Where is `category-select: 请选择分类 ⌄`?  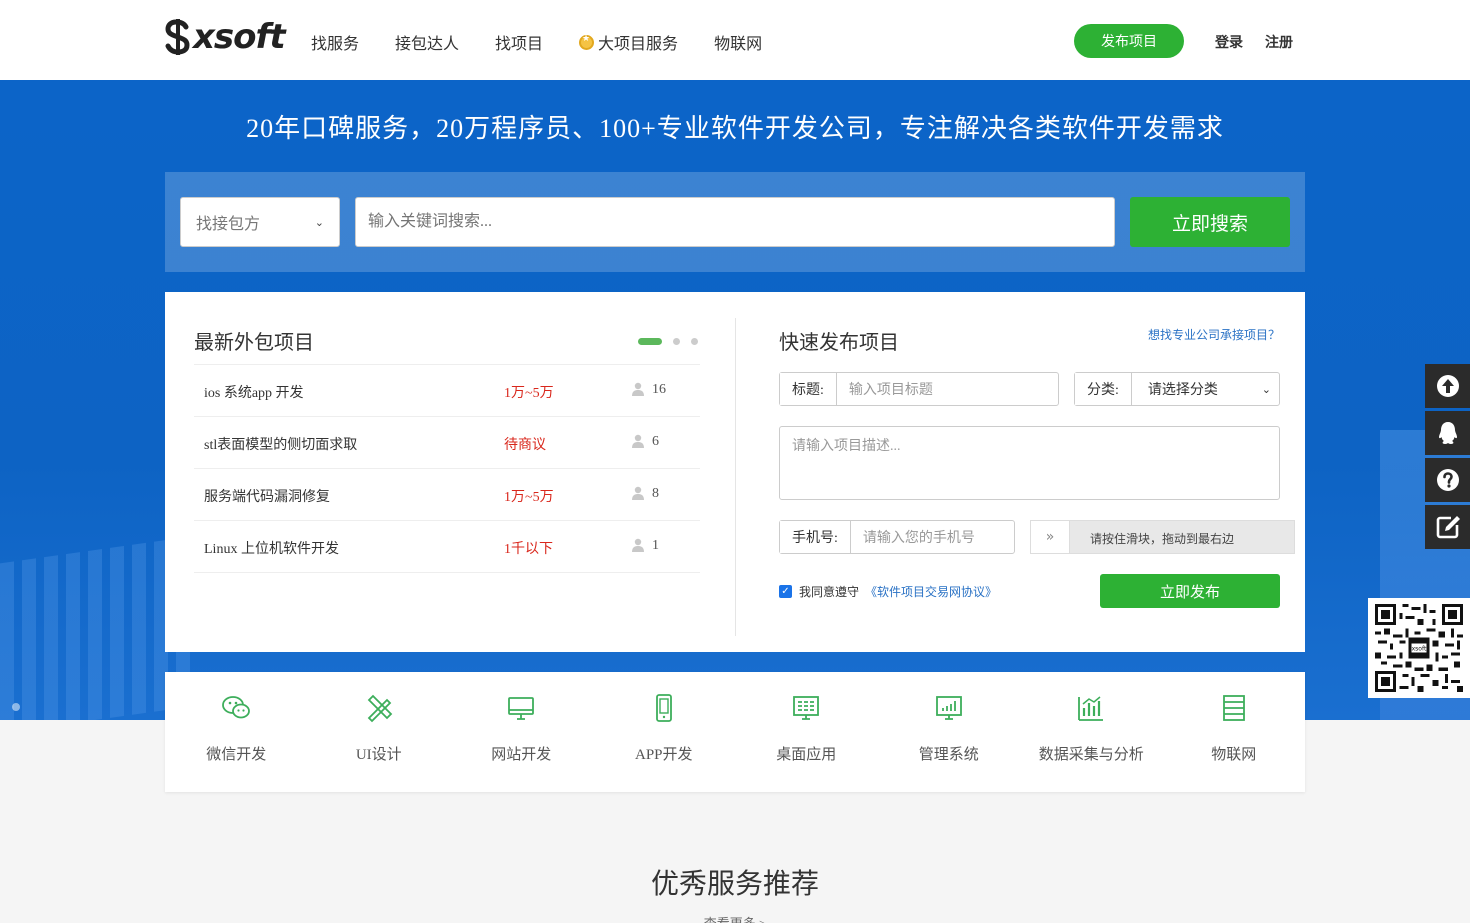 category-select: 请选择分类 ⌄ is located at coordinates (1205, 389).